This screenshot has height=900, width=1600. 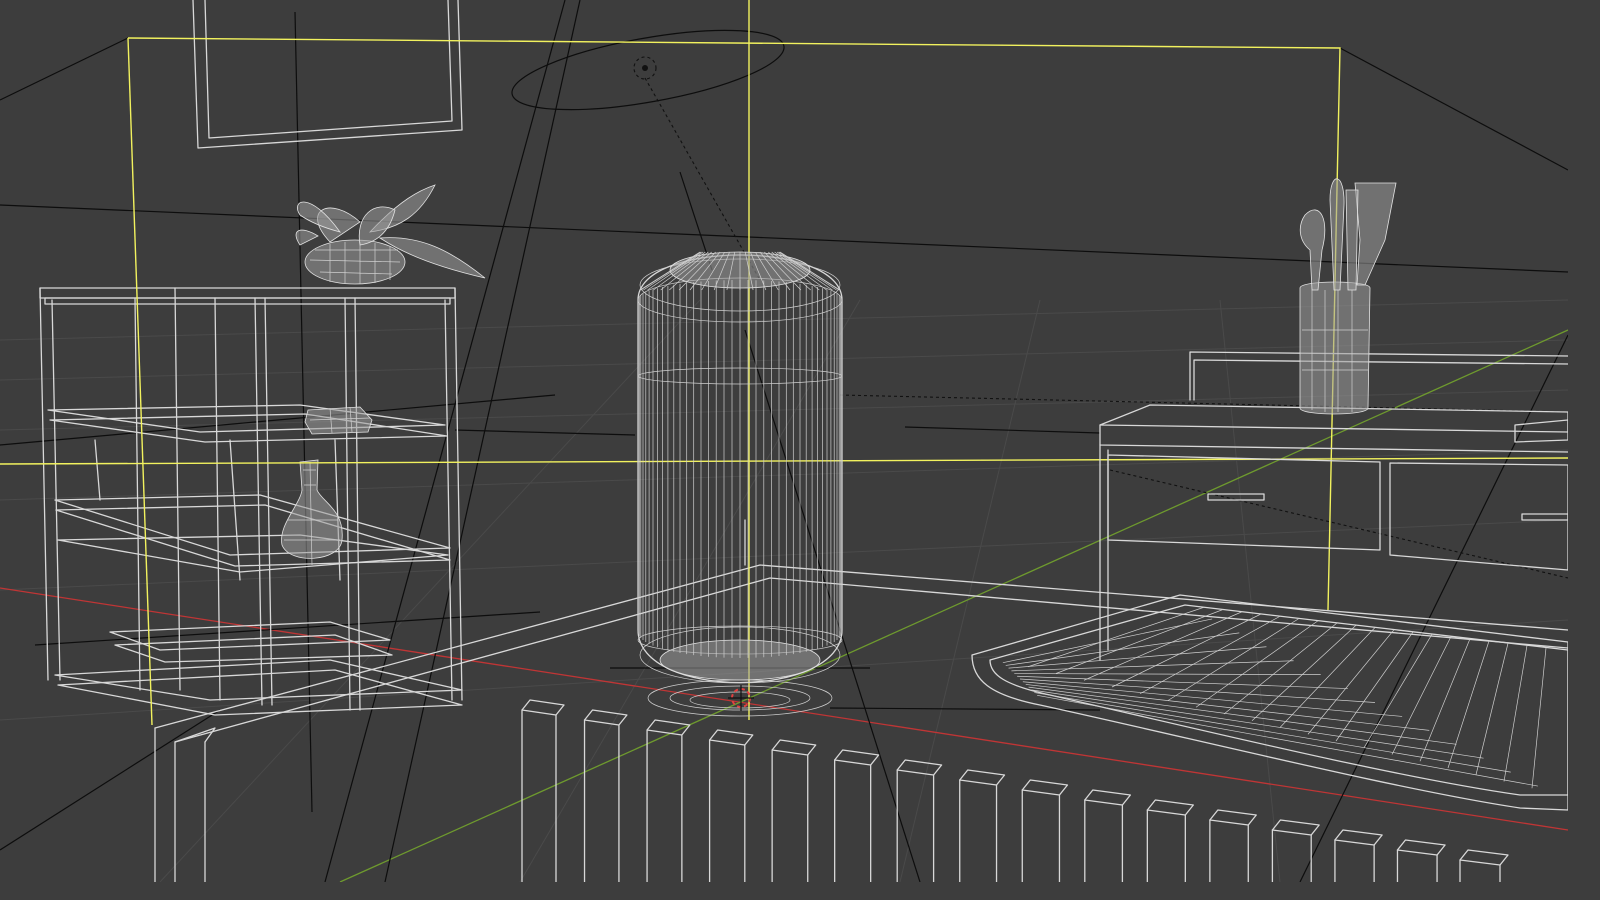 What do you see at coordinates (648, 148) in the screenshot?
I see `area-light` at bounding box center [648, 148].